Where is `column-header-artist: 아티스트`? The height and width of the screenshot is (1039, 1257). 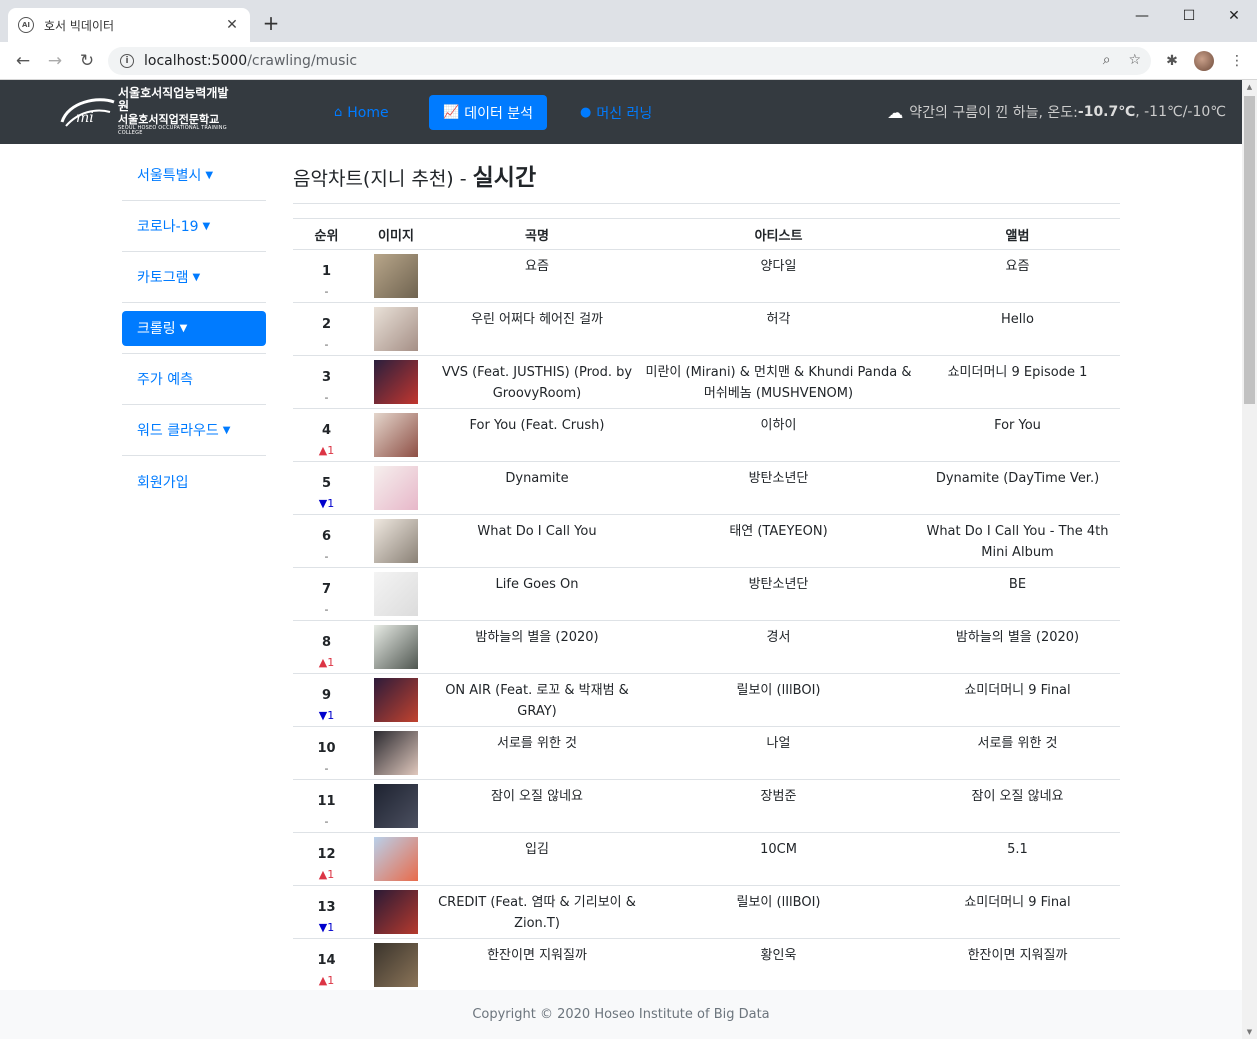
column-header-artist: 아티스트 is located at coordinates (778, 234).